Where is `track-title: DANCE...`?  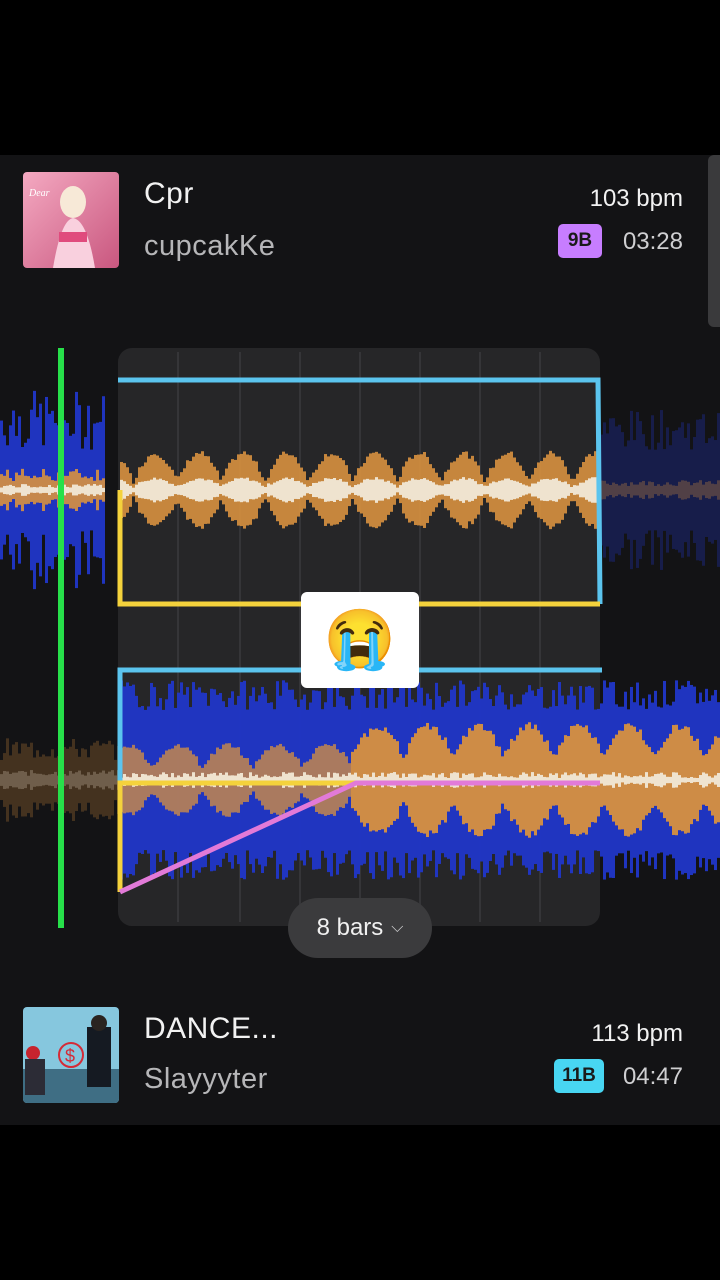
track-title: DANCE... is located at coordinates (211, 1028).